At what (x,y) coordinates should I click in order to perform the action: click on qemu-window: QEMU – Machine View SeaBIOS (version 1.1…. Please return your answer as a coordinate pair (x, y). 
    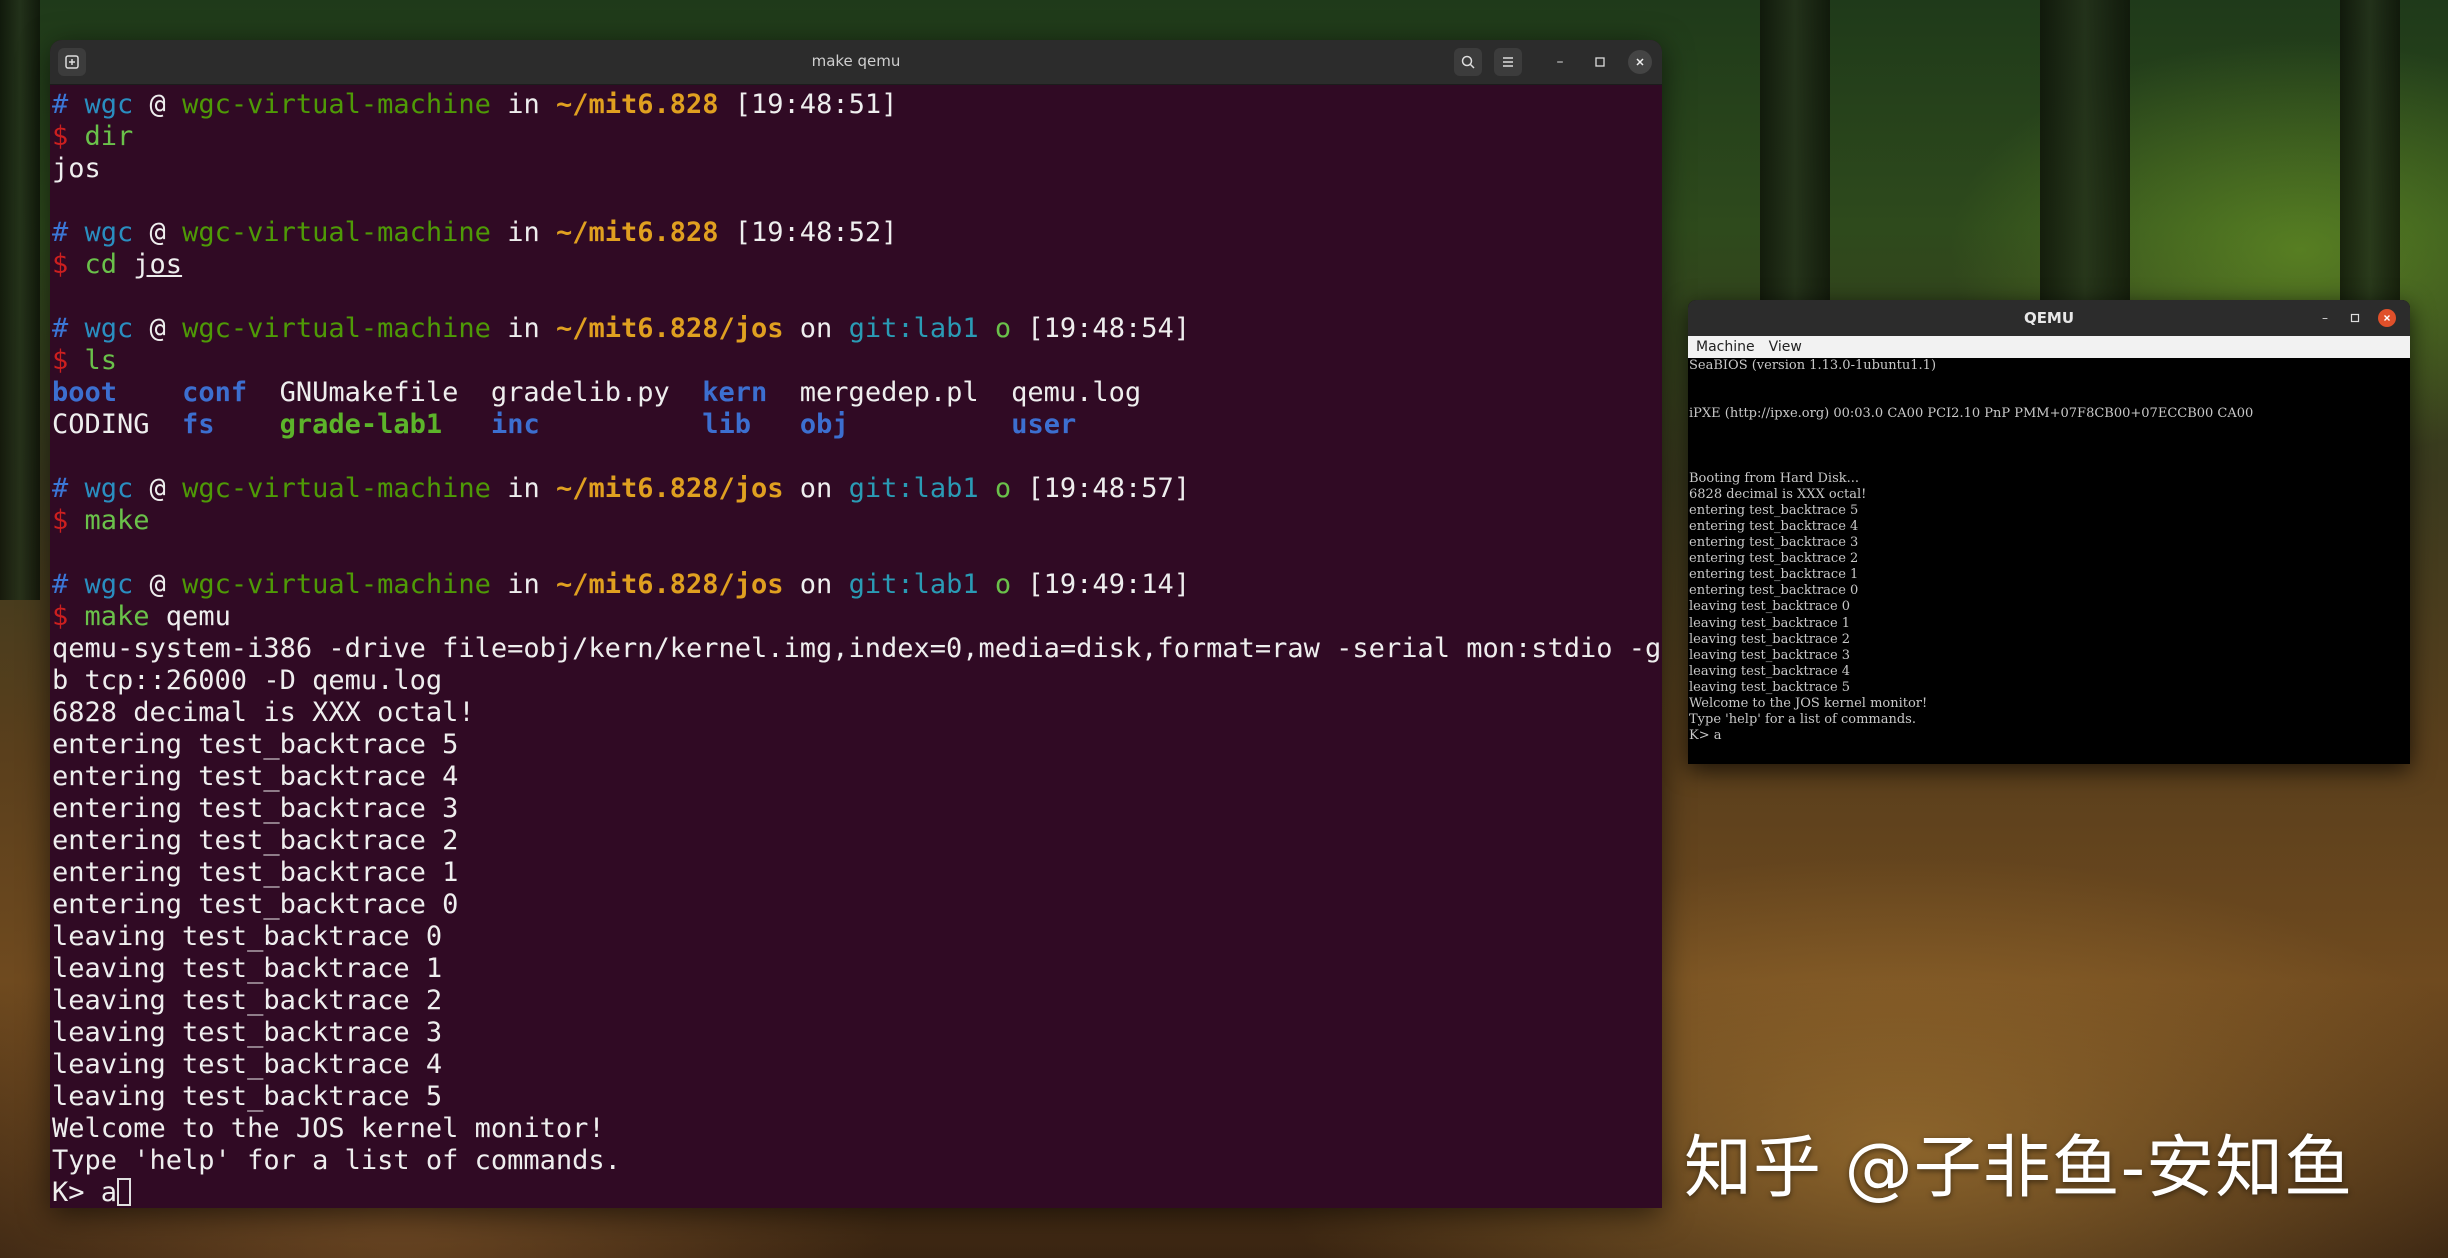
    Looking at the image, I should click on (2049, 532).